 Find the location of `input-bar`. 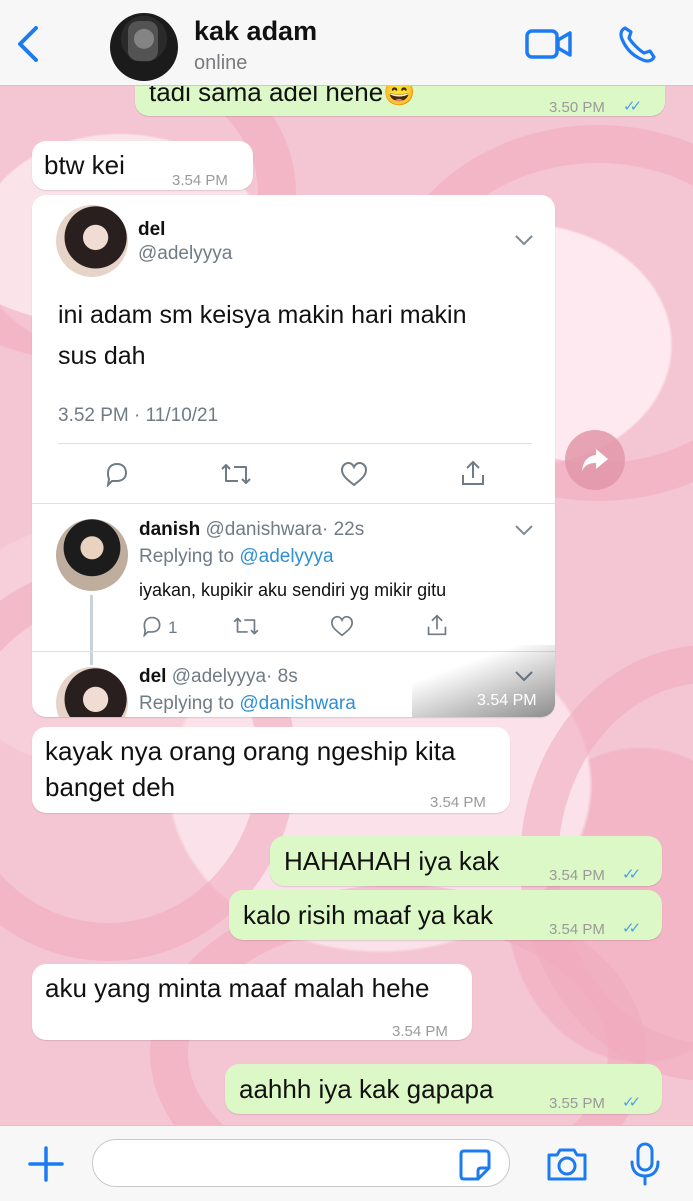

input-bar is located at coordinates (346, 1163).